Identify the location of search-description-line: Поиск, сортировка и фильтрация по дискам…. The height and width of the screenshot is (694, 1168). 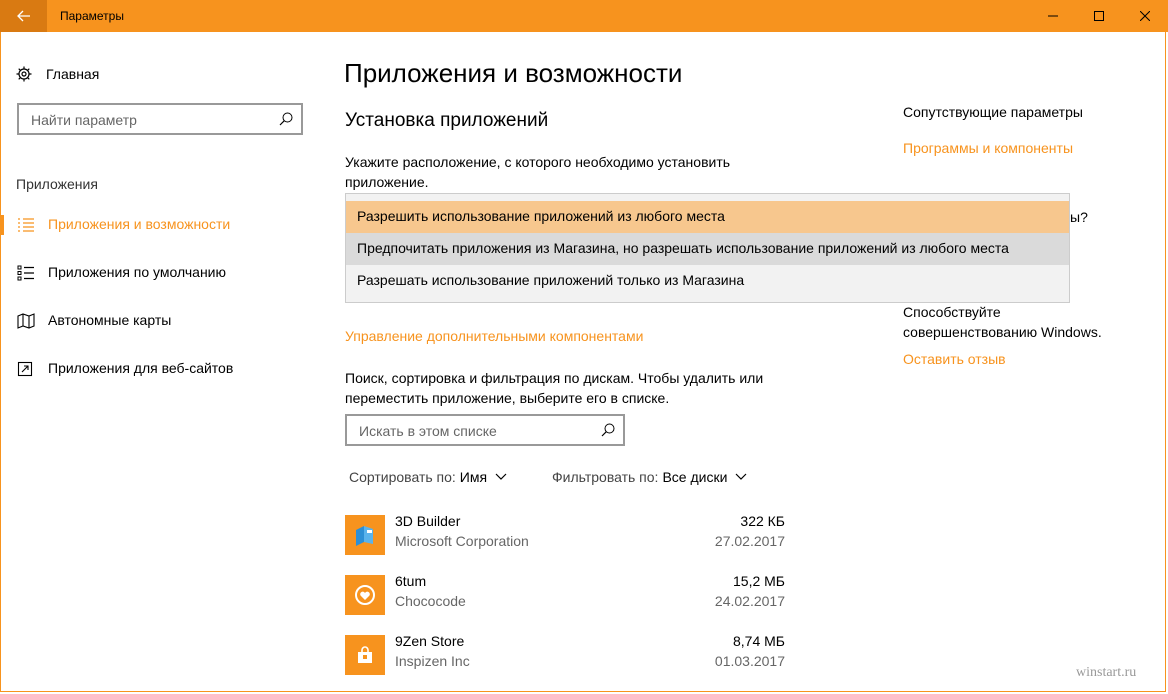
(554, 378).